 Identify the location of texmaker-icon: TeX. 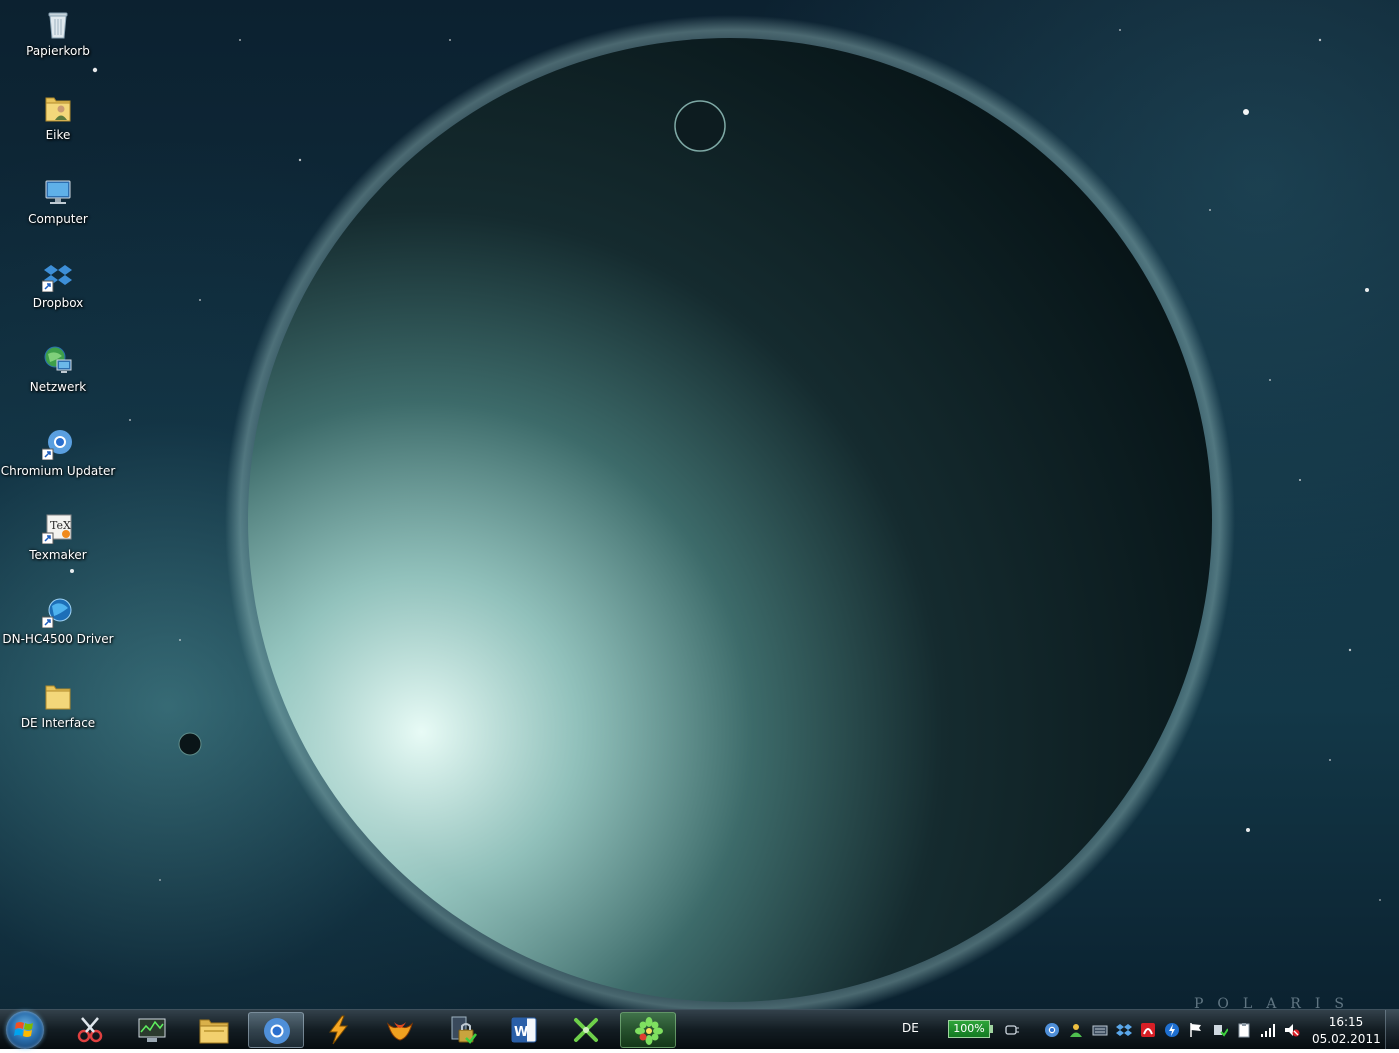
(57, 529).